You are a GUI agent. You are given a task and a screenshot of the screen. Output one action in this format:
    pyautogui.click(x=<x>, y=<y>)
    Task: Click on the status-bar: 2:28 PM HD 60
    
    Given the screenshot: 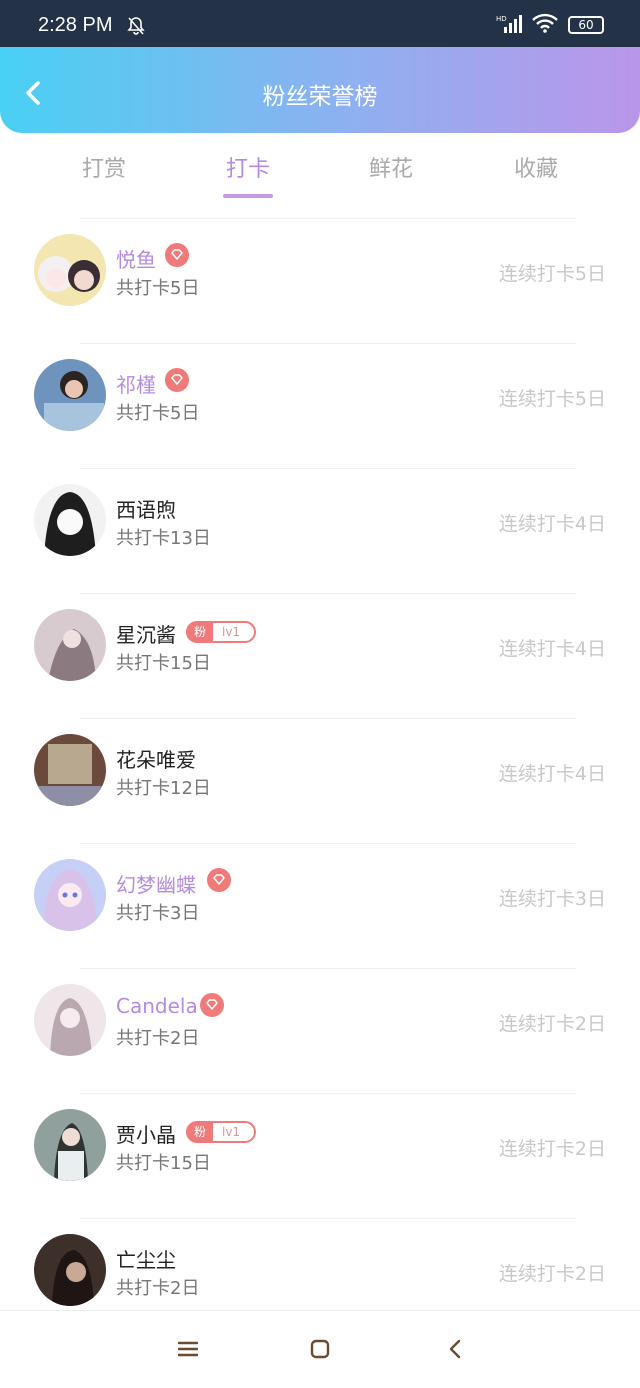 What is the action you would take?
    pyautogui.click(x=320, y=23)
    